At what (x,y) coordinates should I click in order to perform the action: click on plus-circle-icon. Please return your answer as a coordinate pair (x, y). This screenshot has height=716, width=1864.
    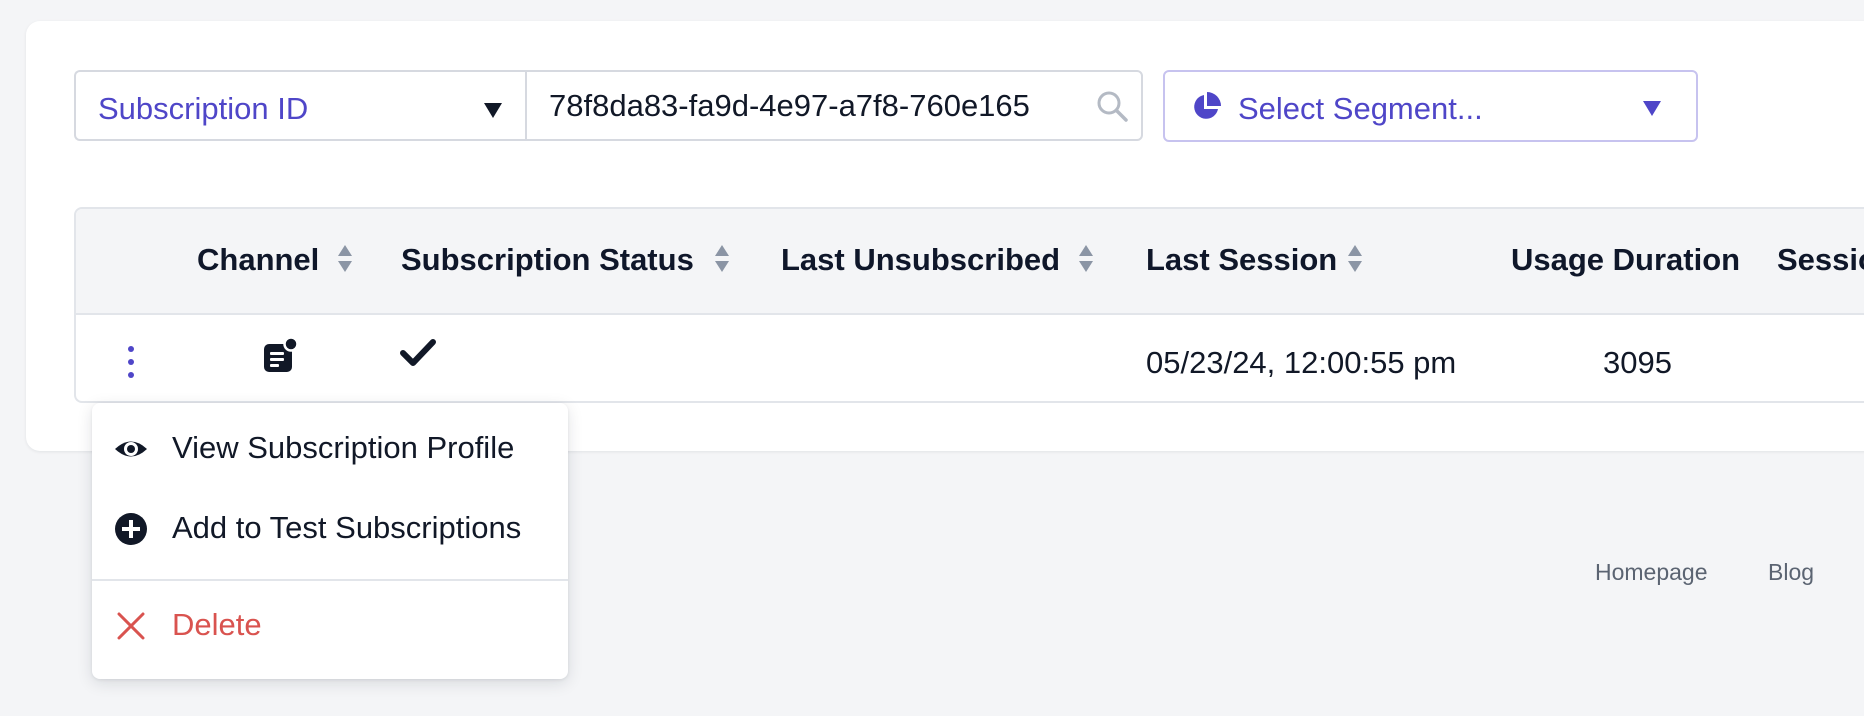
    Looking at the image, I should click on (131, 529).